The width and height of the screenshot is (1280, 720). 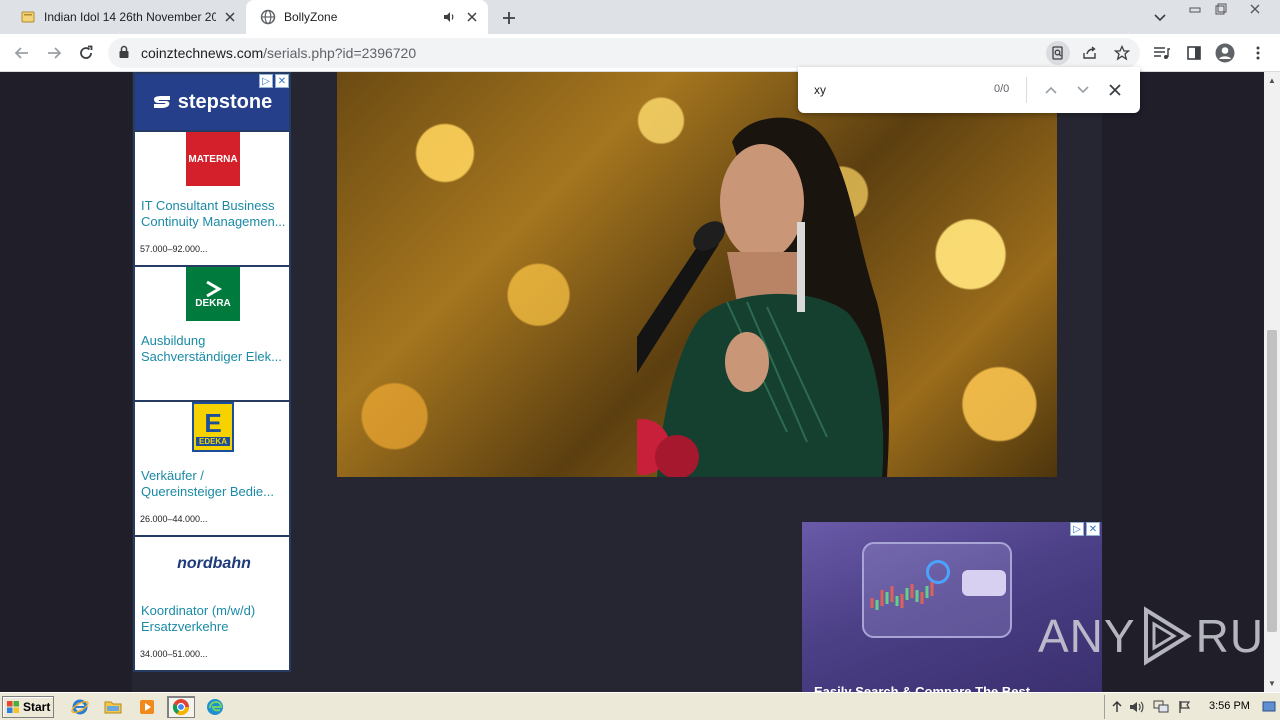 What do you see at coordinates (214, 288) in the screenshot?
I see `dekra-triangle-icon` at bounding box center [214, 288].